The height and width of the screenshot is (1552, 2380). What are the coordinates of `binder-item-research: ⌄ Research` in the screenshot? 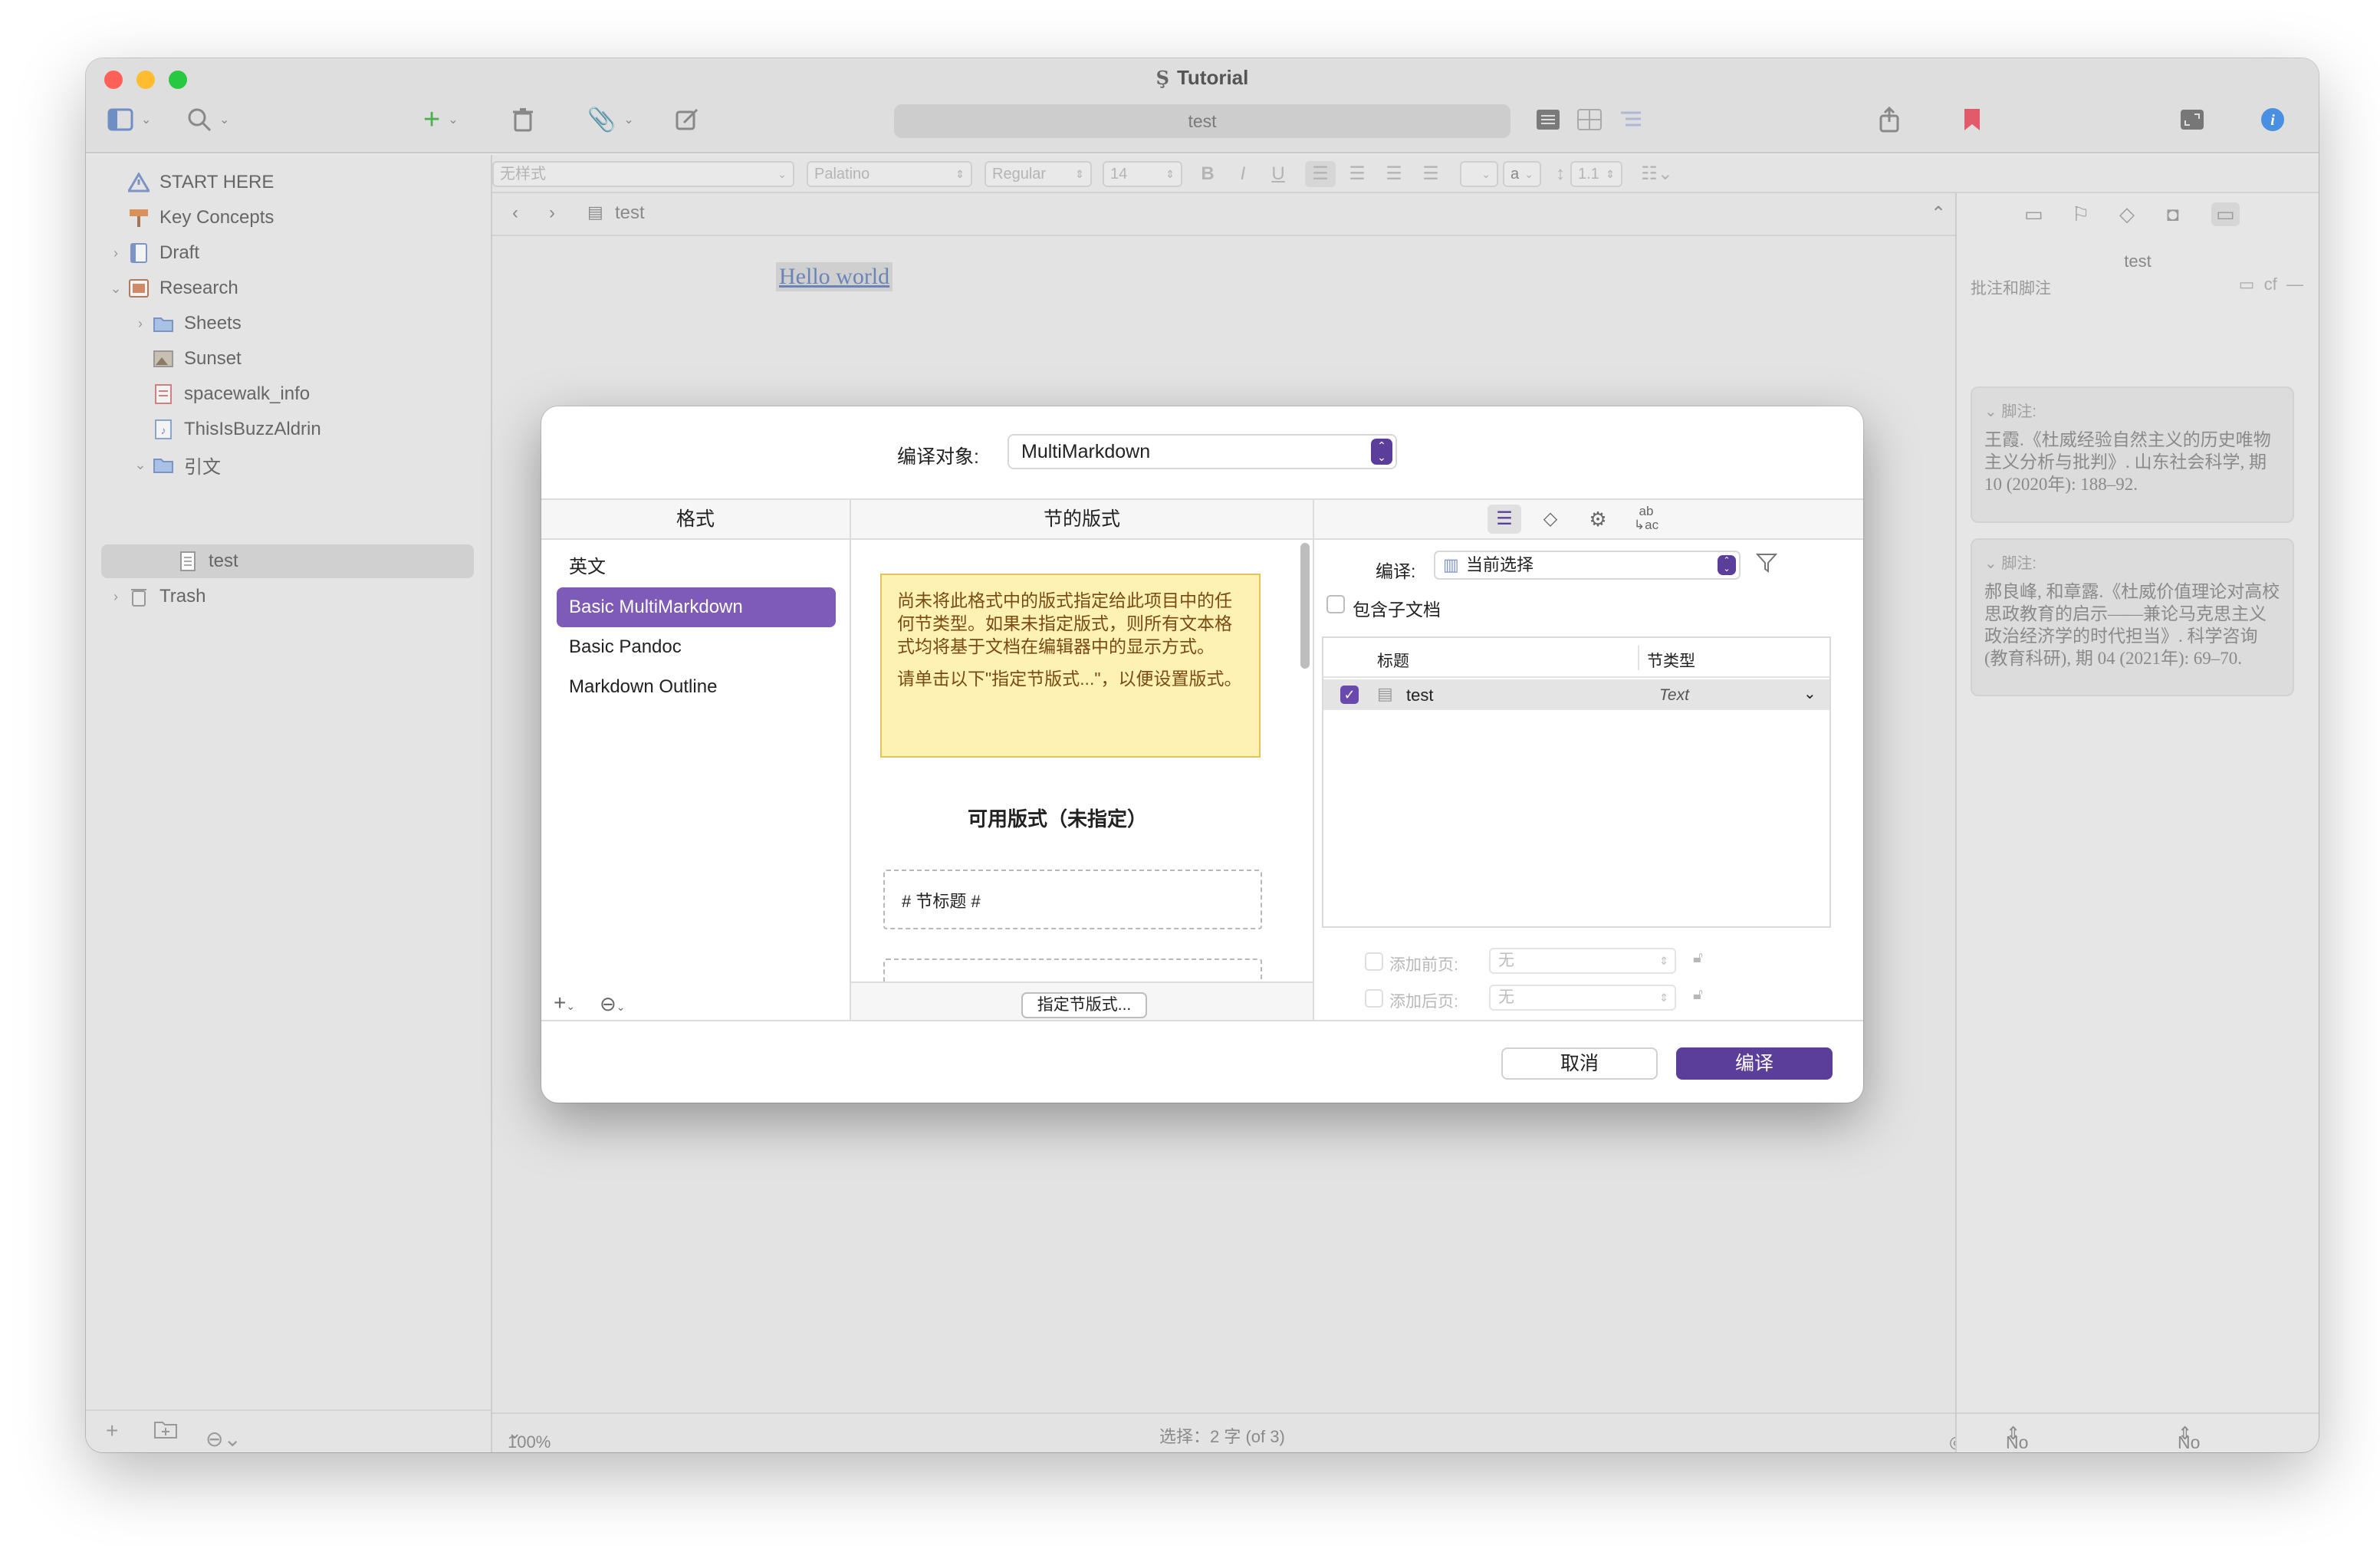 It's located at (171, 288).